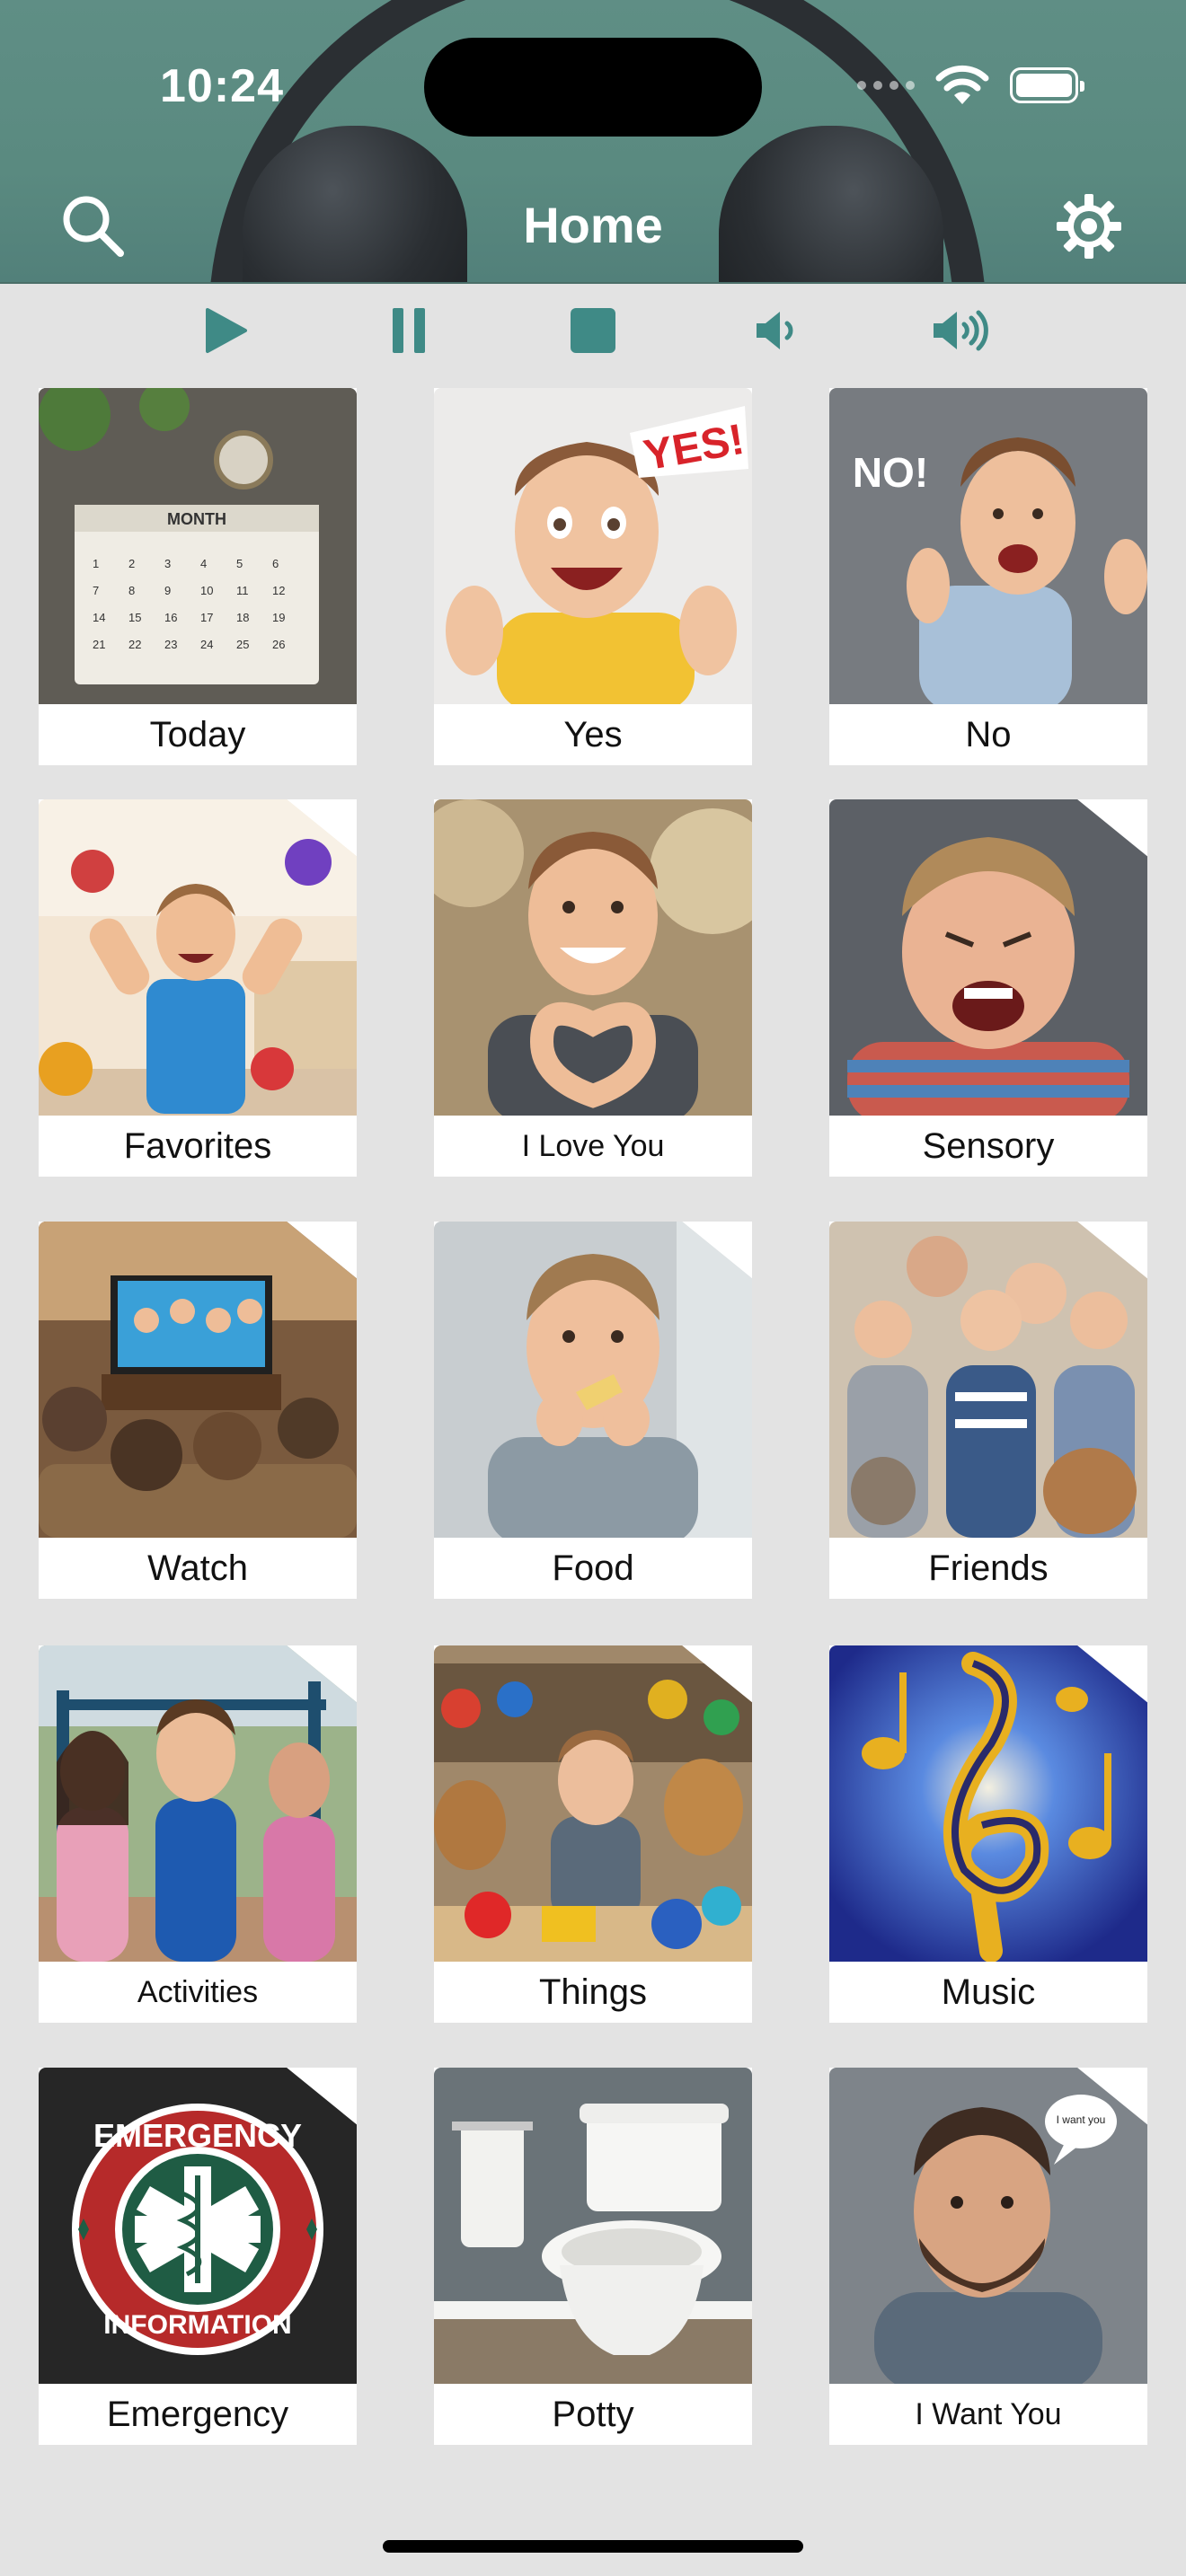 The image size is (1186, 2576). Describe the element at coordinates (197, 1568) in the screenshot. I see `tile-label: Watch` at that location.